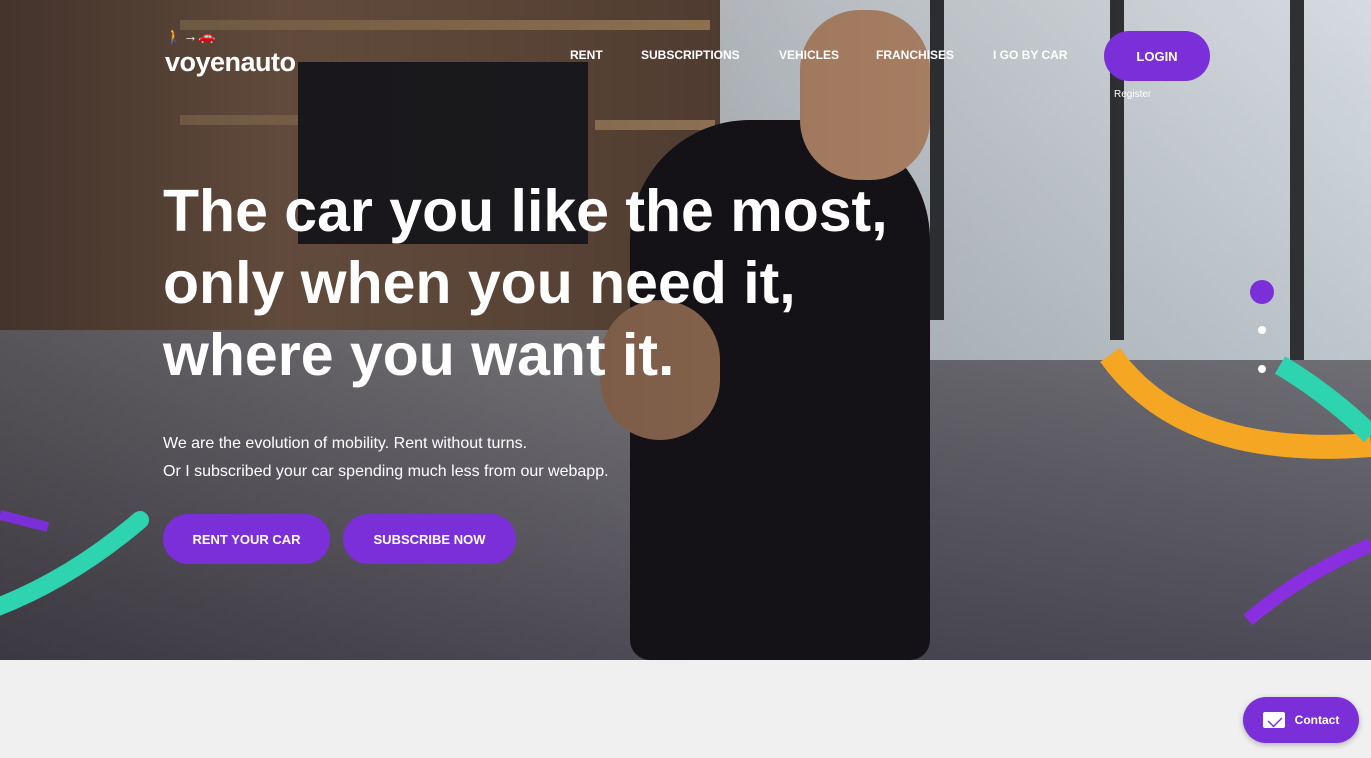 The width and height of the screenshot is (1371, 758). What do you see at coordinates (915, 55) in the screenshot?
I see `nav-item-franchises: FRANCHISES` at bounding box center [915, 55].